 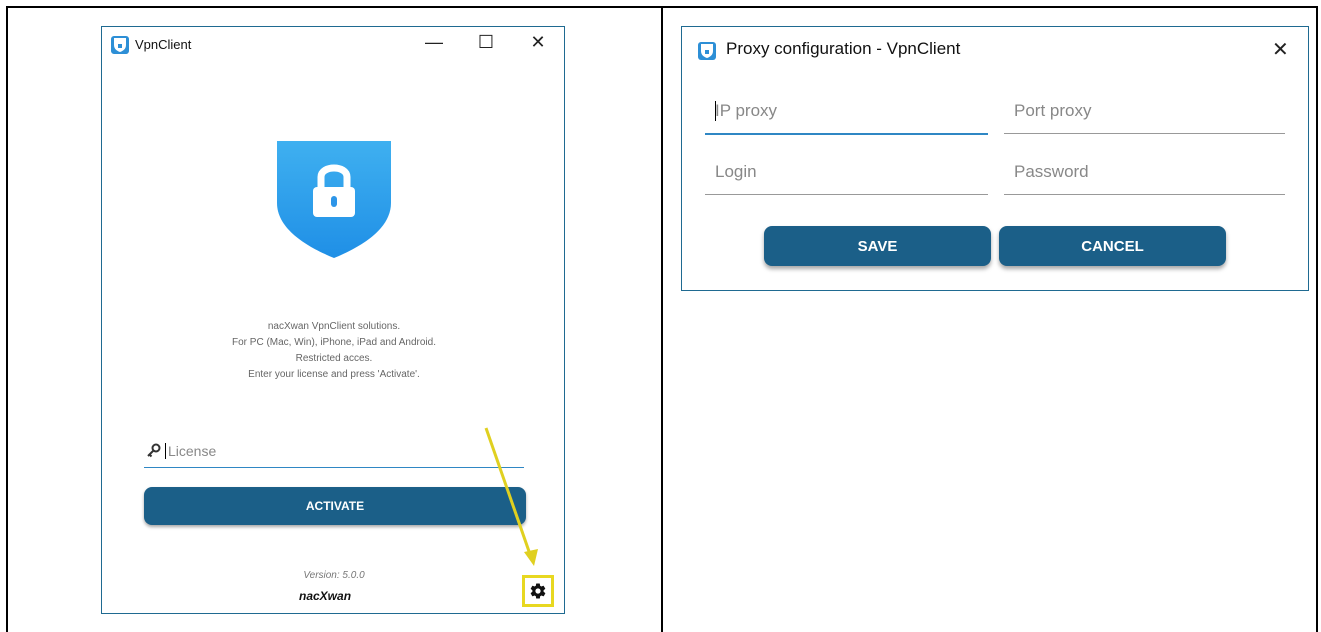 I want to click on description-line: nacXwan VpnClient solutions., so click(x=334, y=326).